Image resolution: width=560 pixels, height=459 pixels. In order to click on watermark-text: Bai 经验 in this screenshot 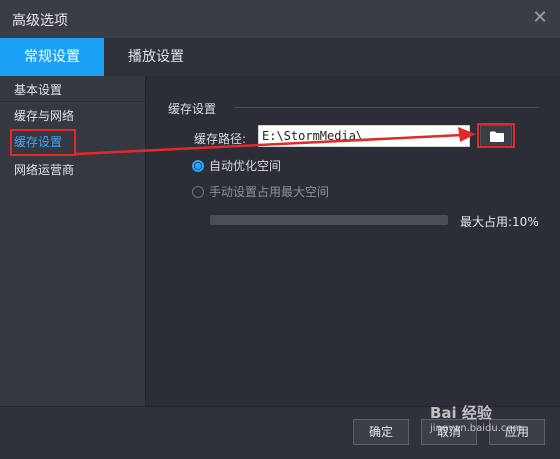, I will do `click(461, 413)`.